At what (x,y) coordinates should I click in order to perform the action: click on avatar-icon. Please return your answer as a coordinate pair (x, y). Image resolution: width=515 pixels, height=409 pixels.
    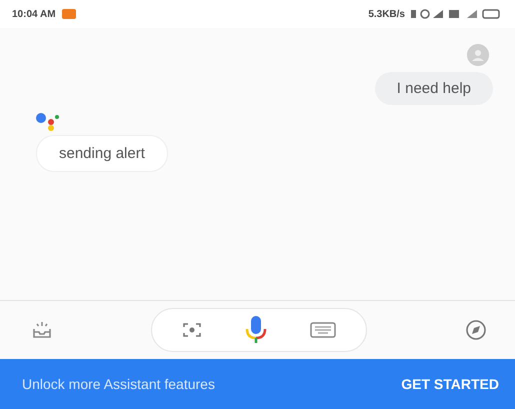
    Looking at the image, I should click on (478, 55).